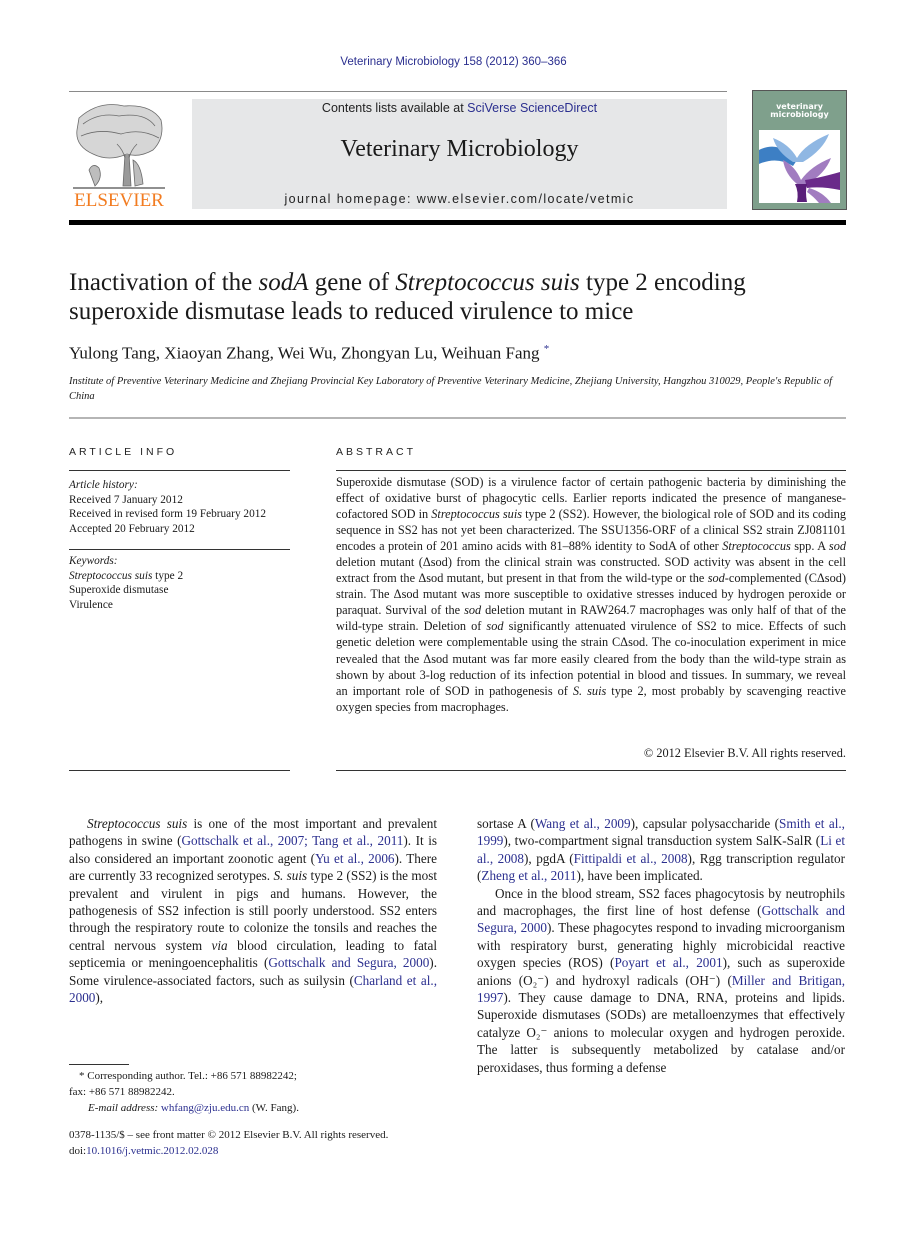 The height and width of the screenshot is (1238, 907). I want to click on doi-link: 10.1016/j.vetmic.2012.02.028, so click(152, 1151).